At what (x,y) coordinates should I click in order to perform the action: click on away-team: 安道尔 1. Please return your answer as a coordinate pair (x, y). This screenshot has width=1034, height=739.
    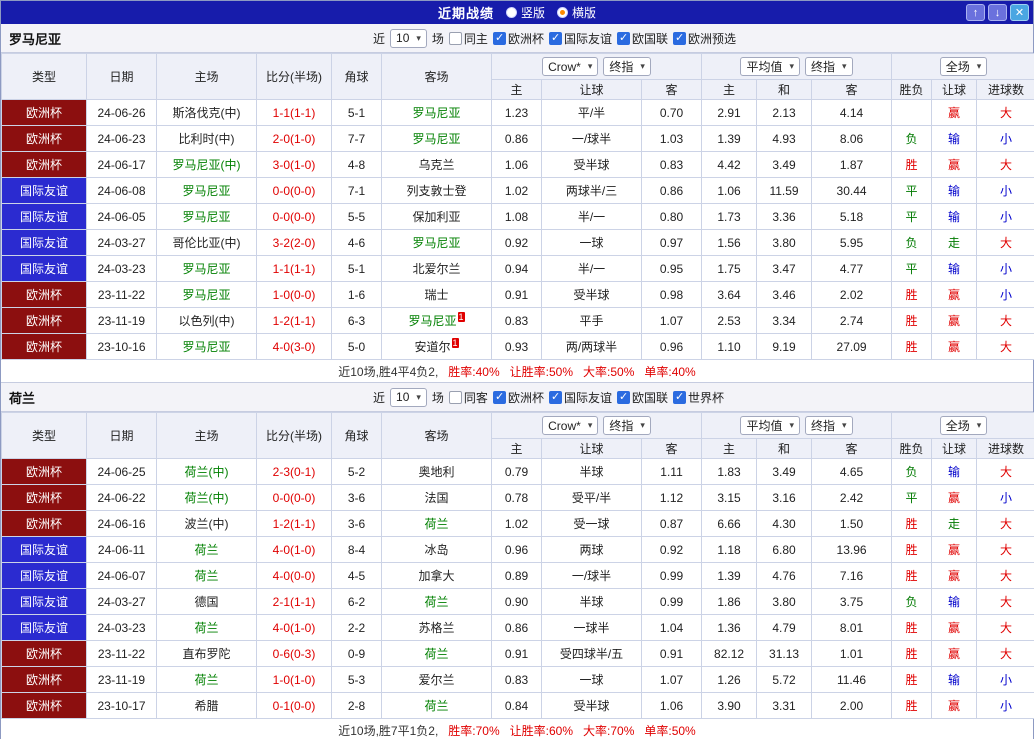
    Looking at the image, I should click on (436, 346).